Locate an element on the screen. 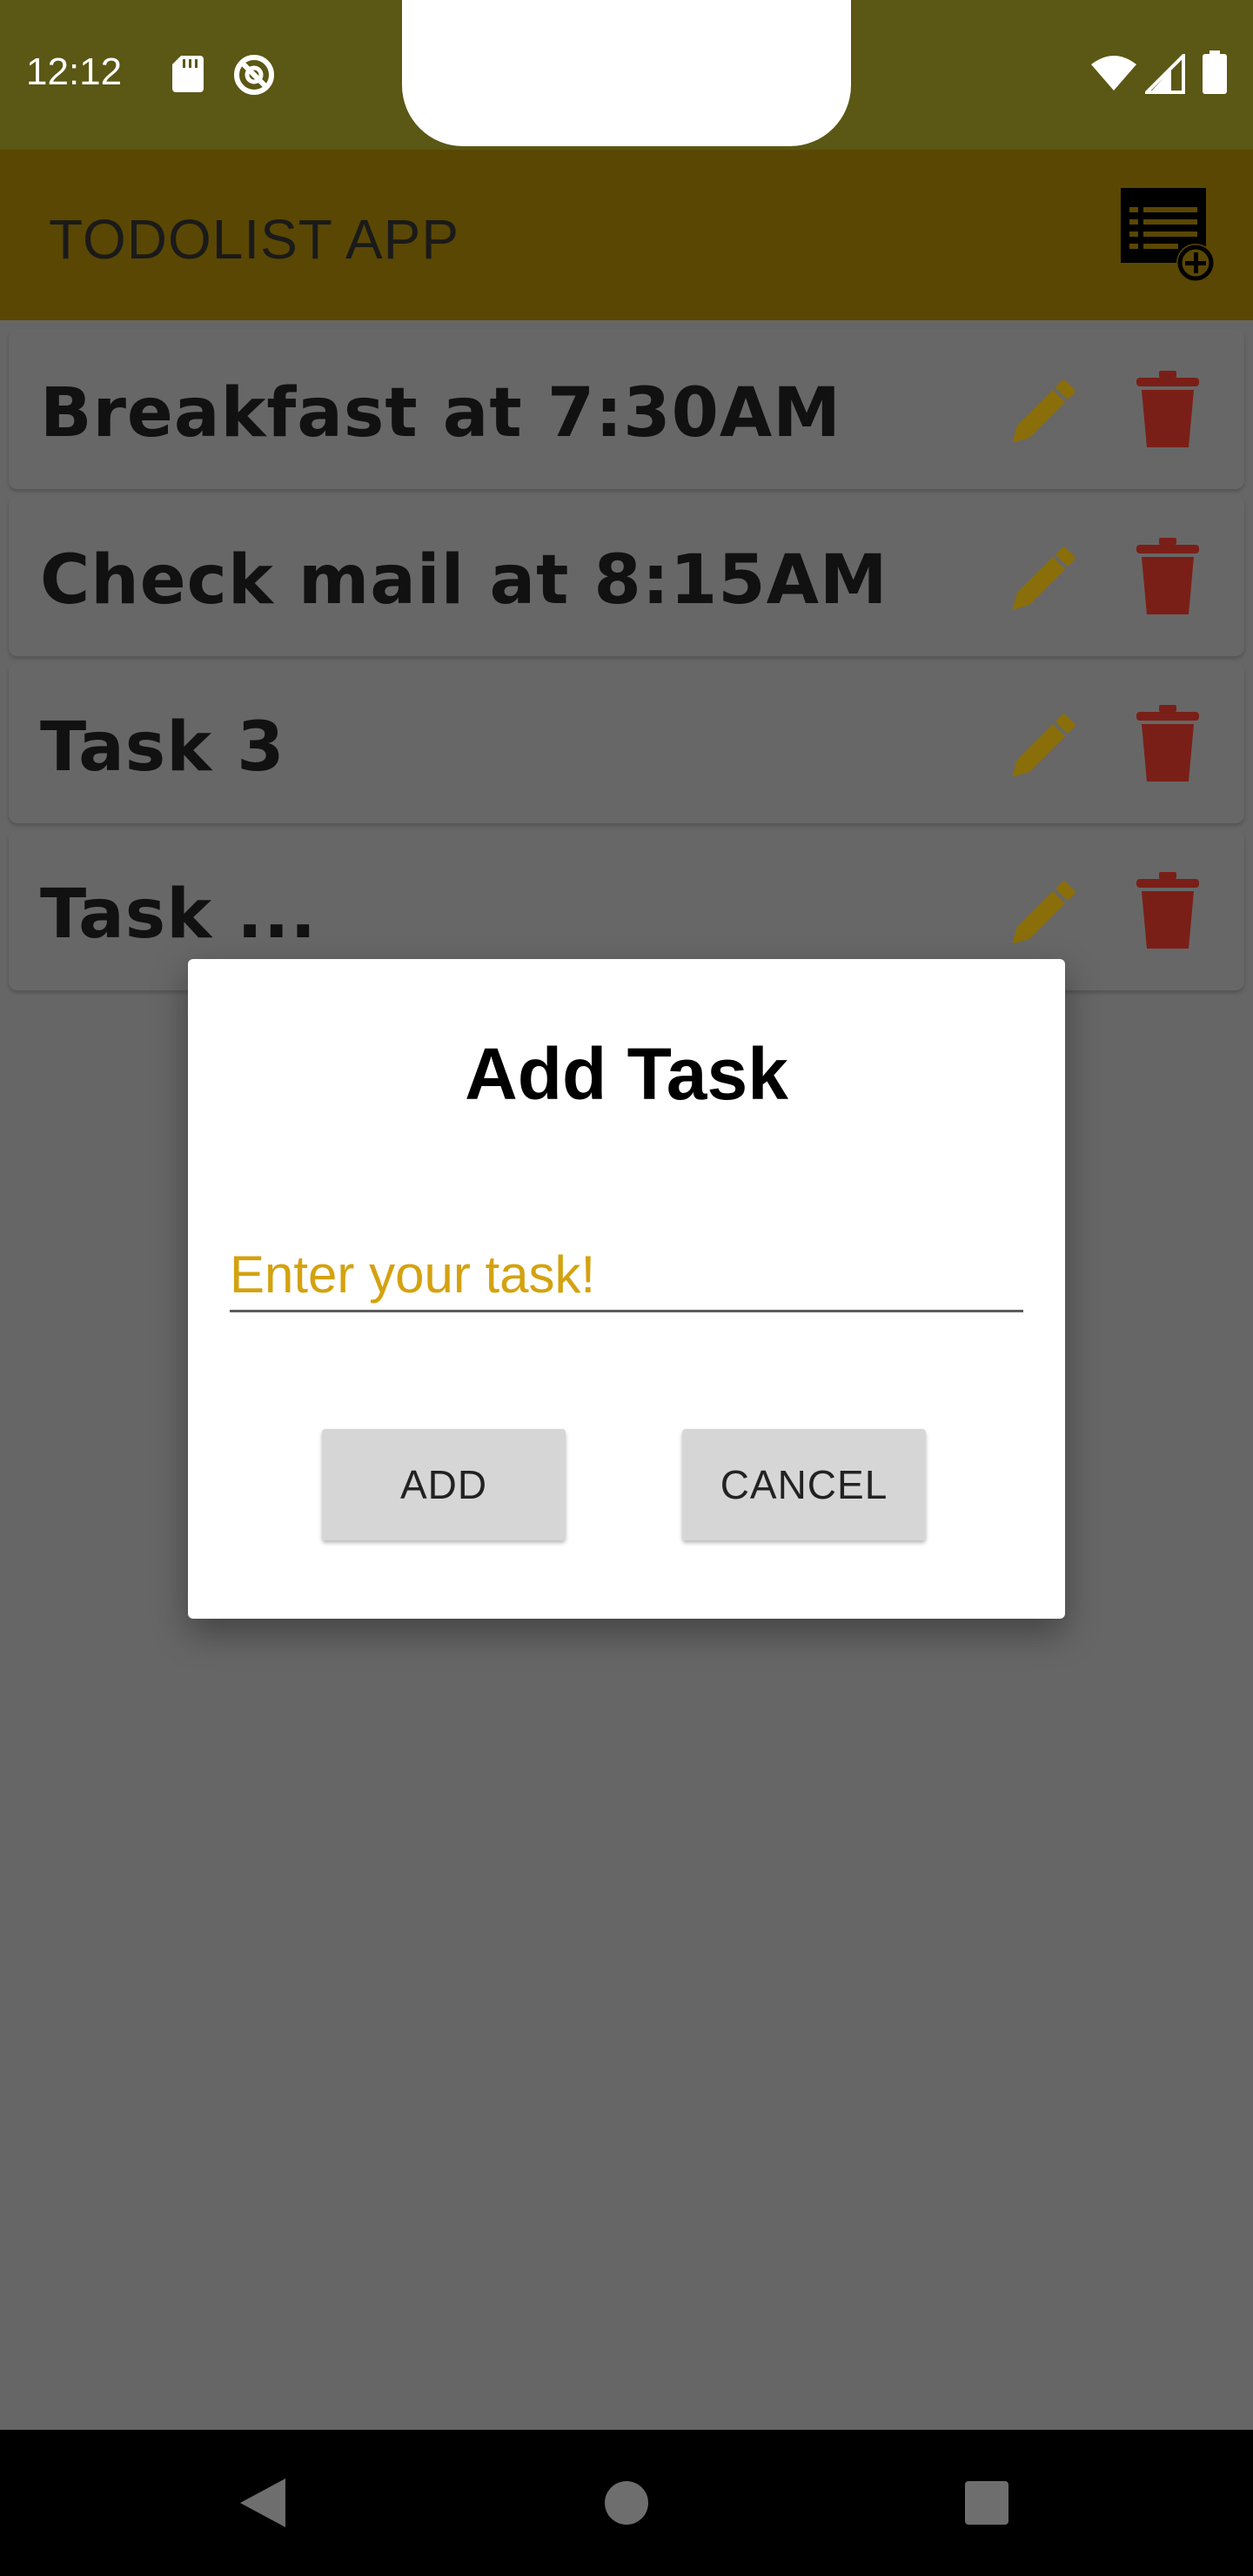  cancel-button: CANCEL is located at coordinates (804, 1484).